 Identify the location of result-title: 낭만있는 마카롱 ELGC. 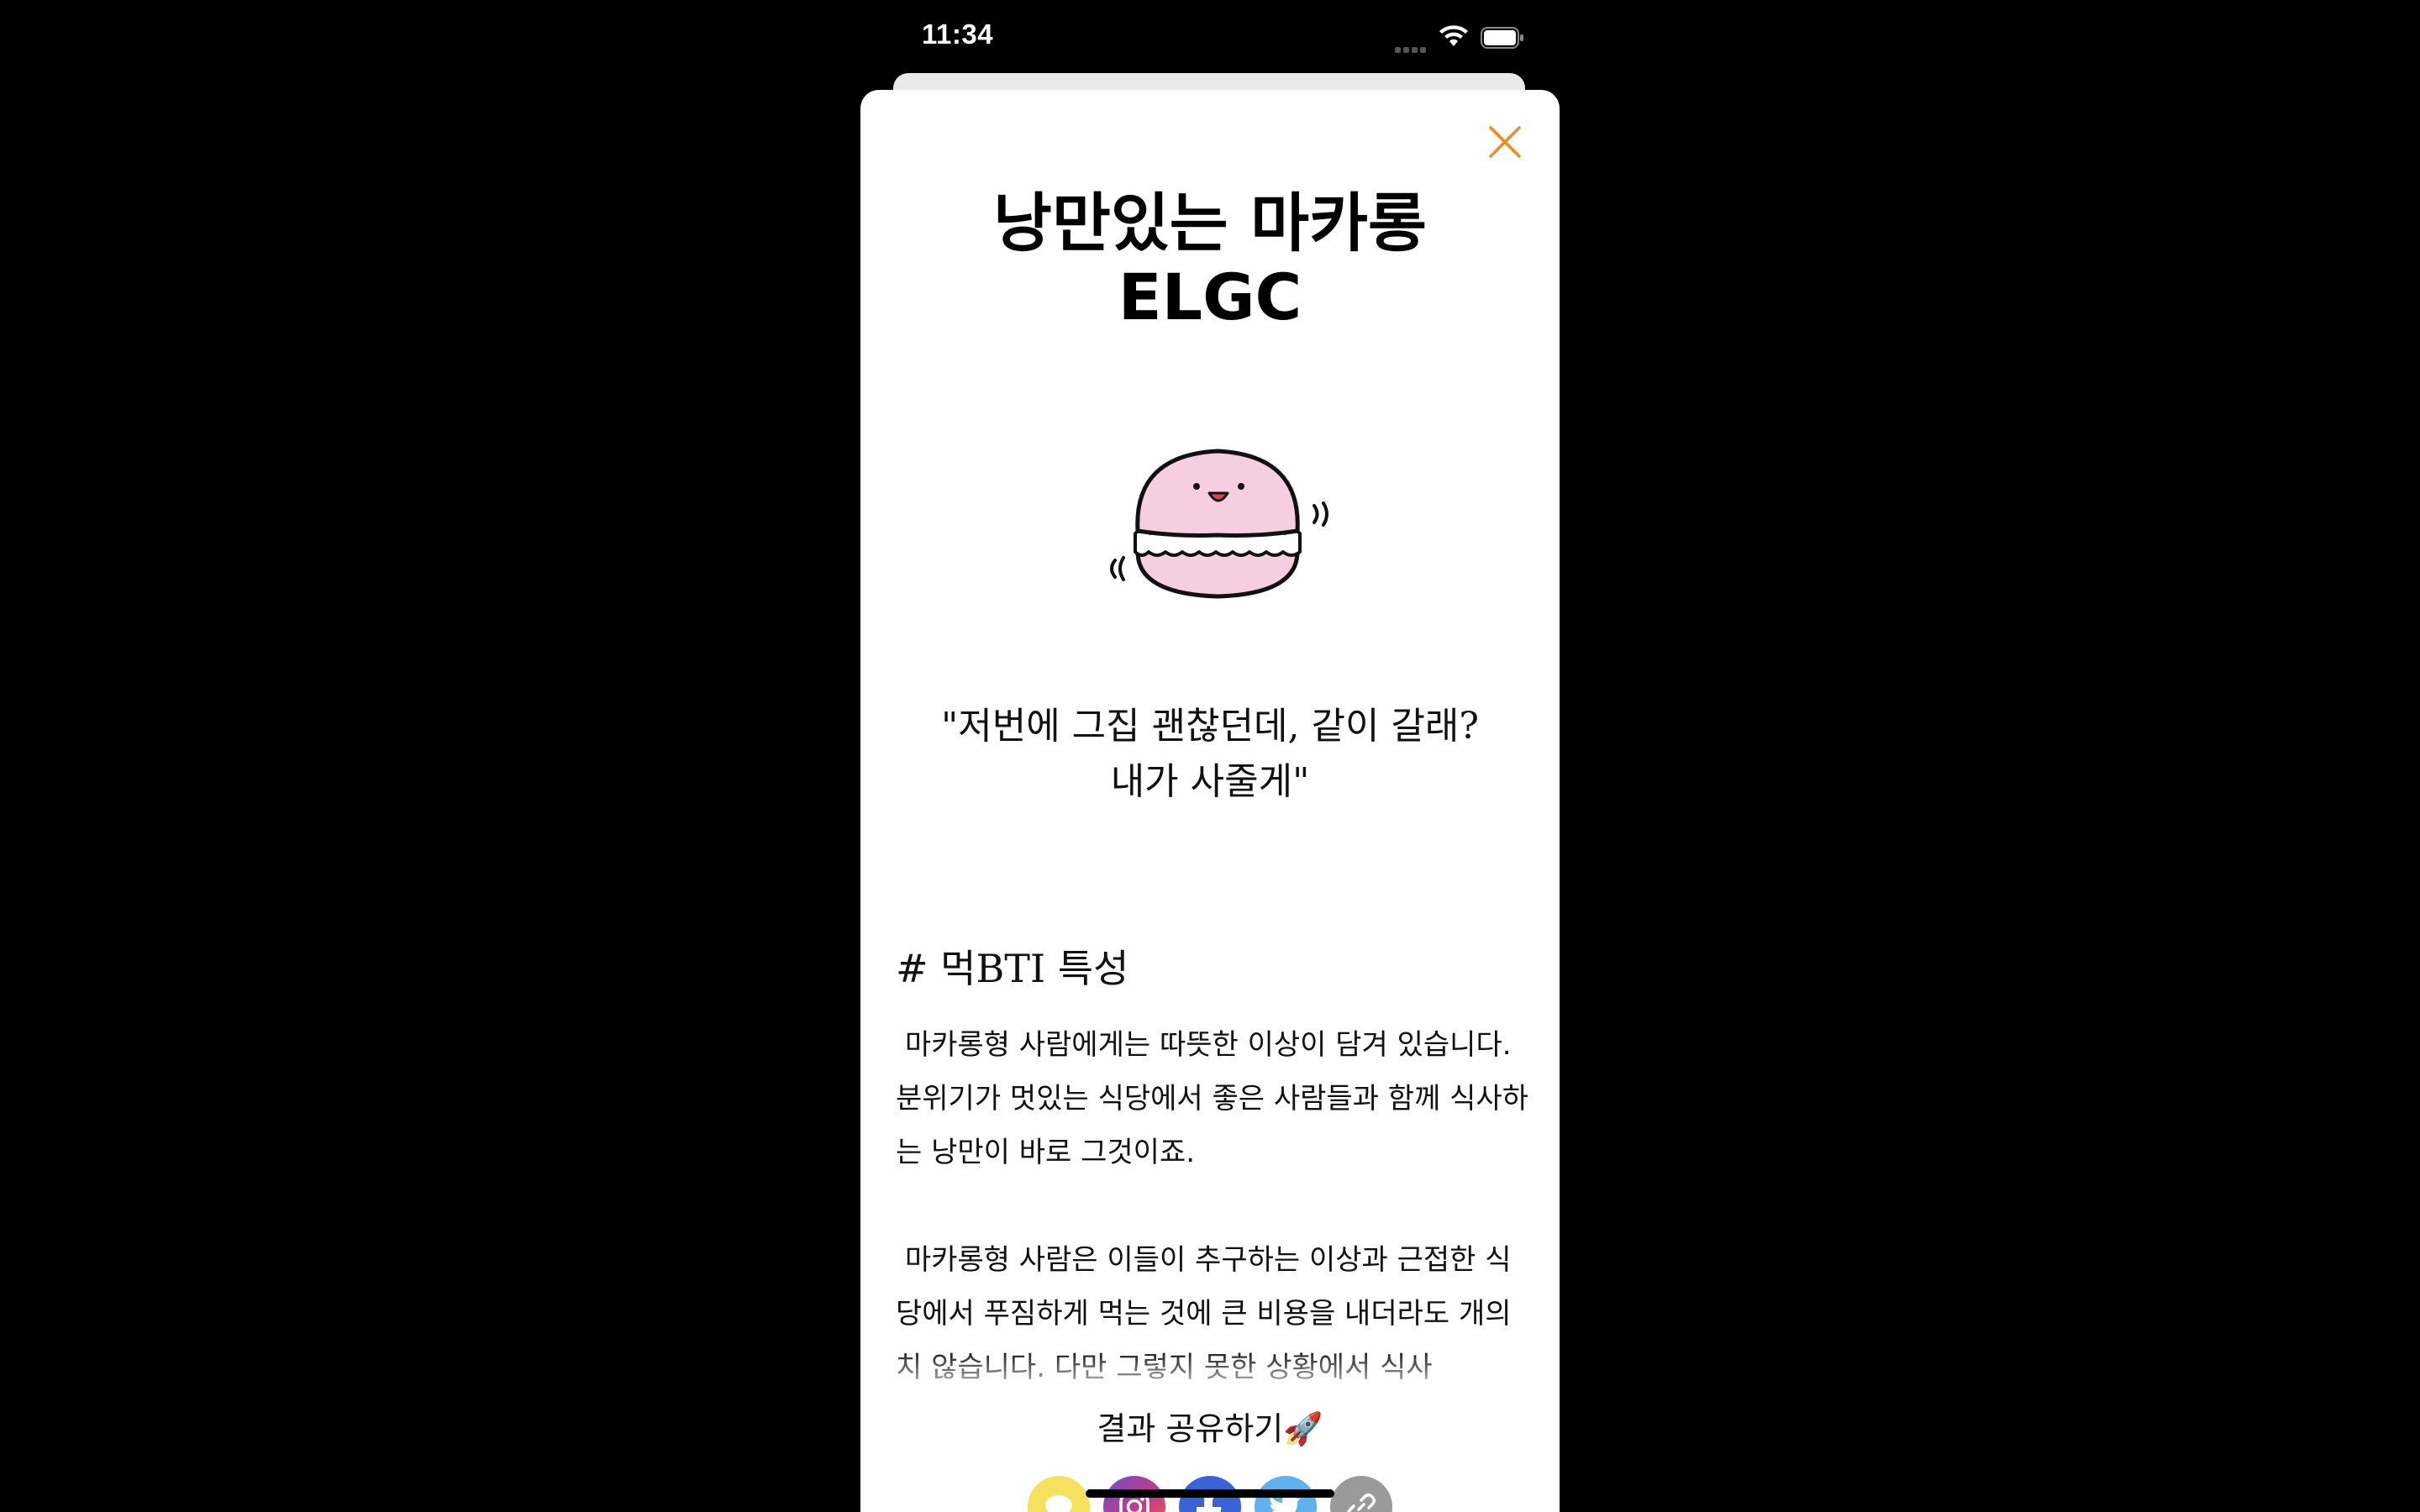
(1210, 260).